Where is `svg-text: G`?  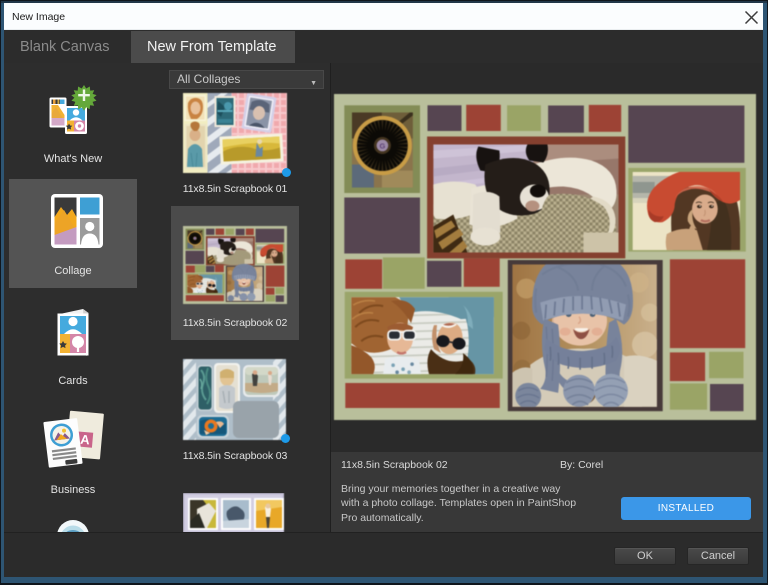
svg-text: G is located at coordinates (382, 145).